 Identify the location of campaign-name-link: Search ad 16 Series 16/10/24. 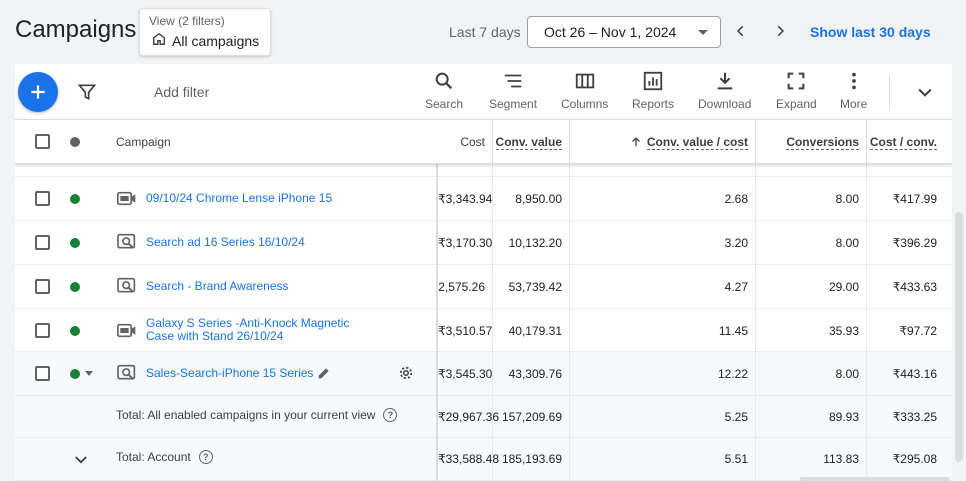
(225, 242).